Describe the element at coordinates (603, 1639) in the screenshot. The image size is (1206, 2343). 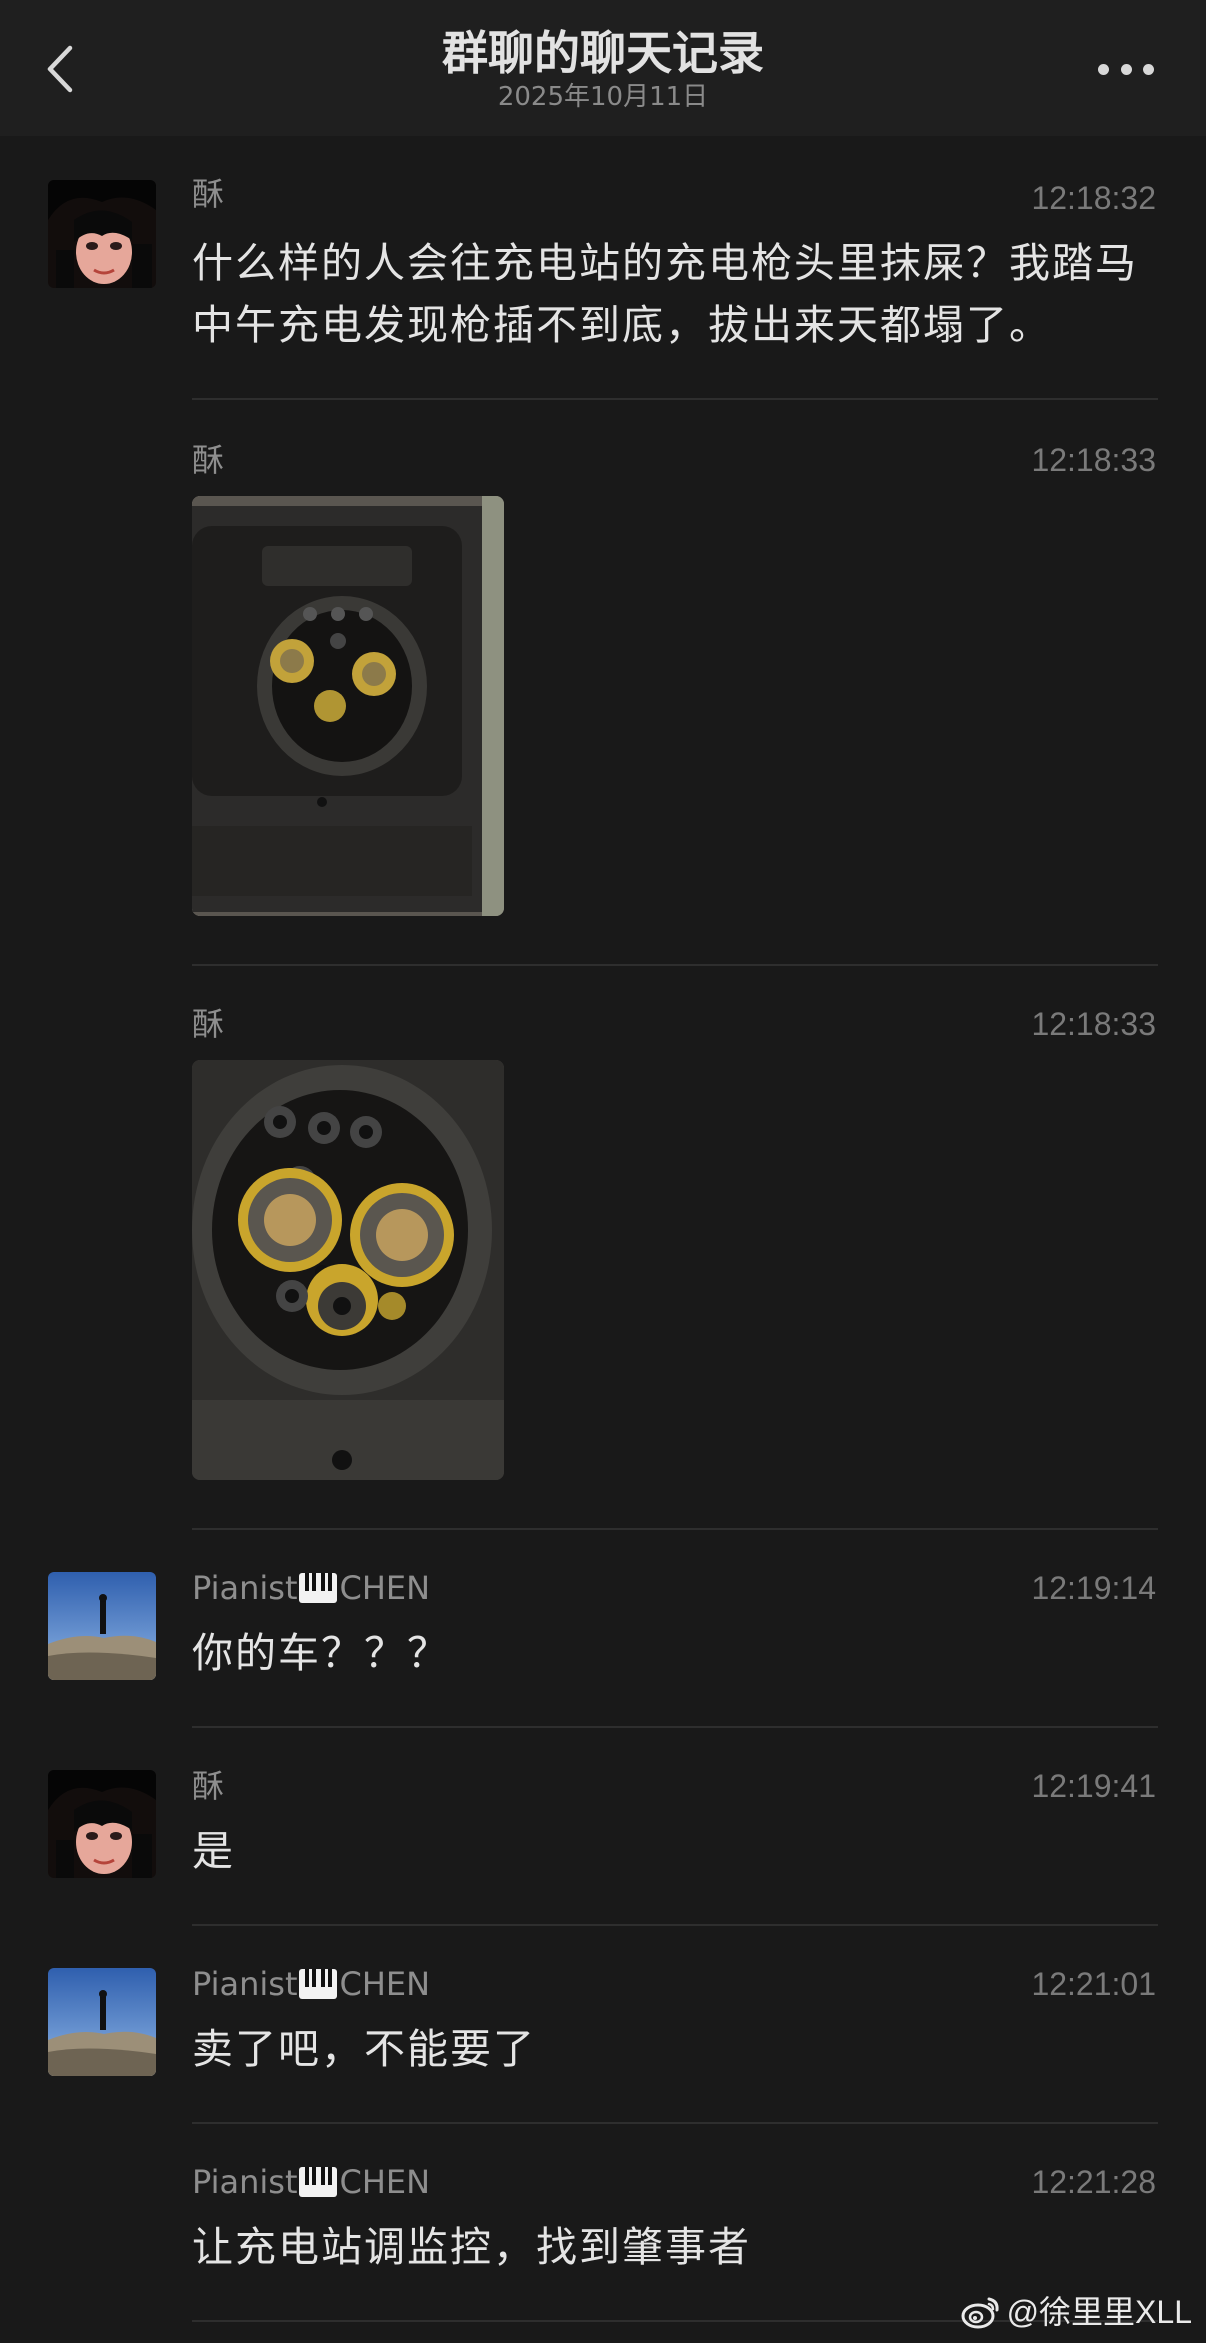
I see `message-item: Pianist CHEN 12:19:14 你的车？？？` at that location.